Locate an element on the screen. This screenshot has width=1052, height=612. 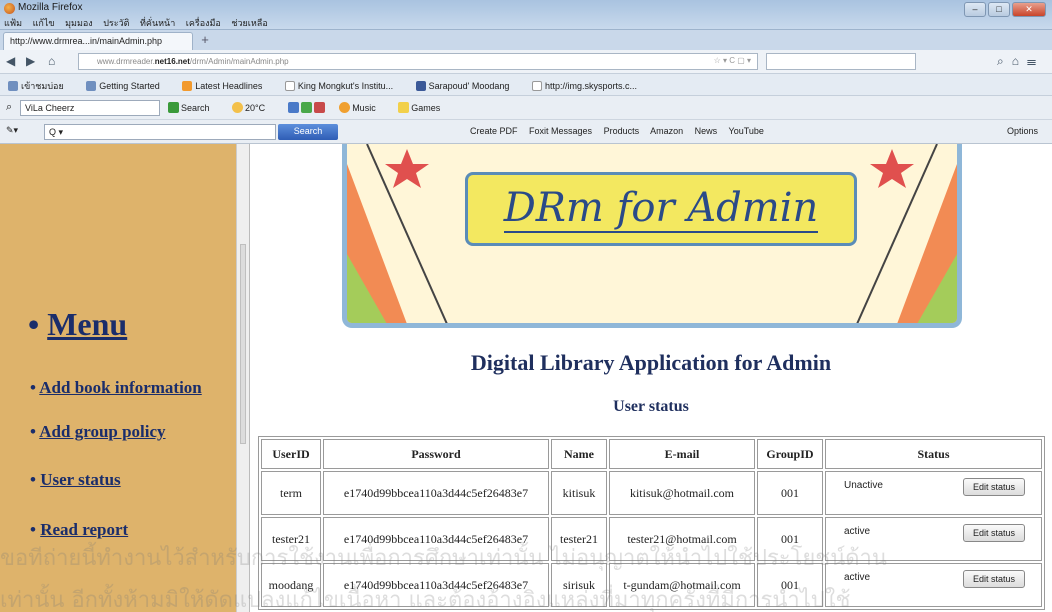
bookmark-item: Sarapoud' Moodang is located at coordinates (467, 86).